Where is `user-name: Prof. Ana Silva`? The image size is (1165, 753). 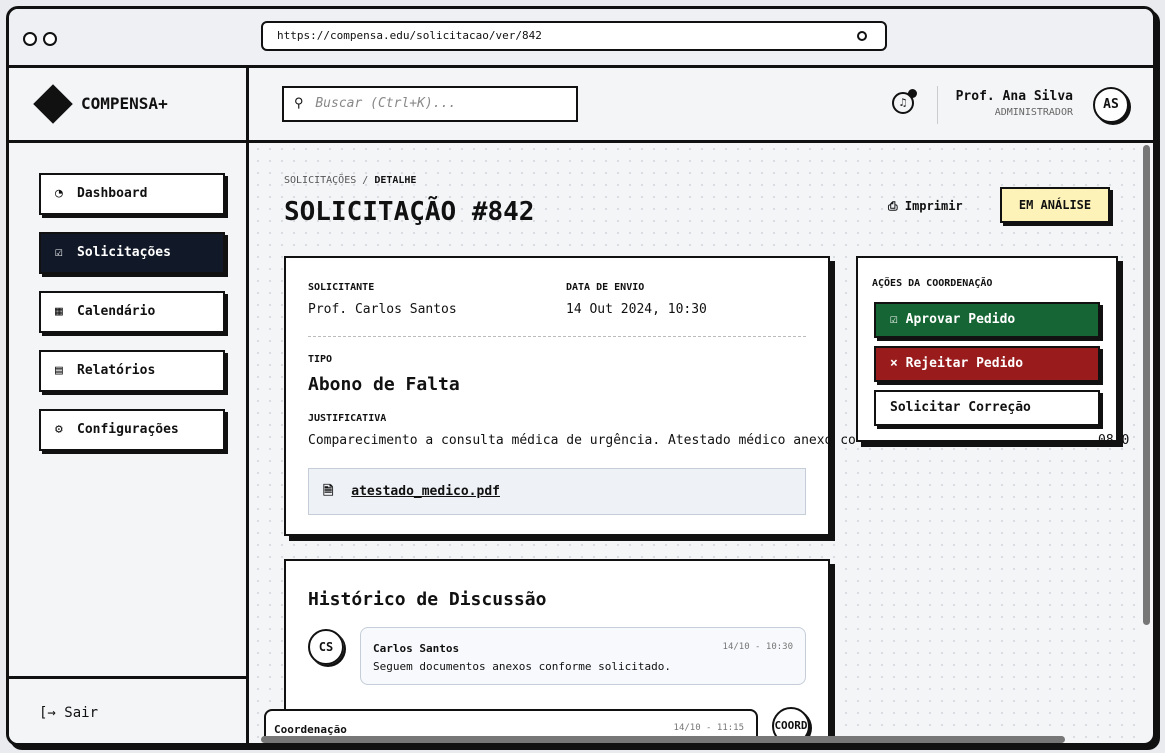
user-name: Prof. Ana Silva is located at coordinates (1014, 96).